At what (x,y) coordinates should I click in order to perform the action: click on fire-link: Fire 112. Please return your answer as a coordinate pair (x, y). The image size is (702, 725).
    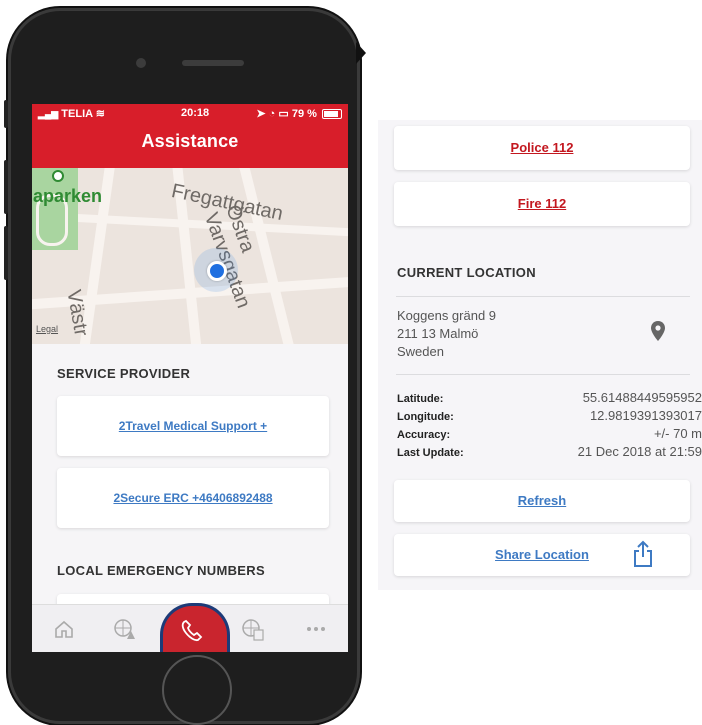
    Looking at the image, I should click on (542, 203).